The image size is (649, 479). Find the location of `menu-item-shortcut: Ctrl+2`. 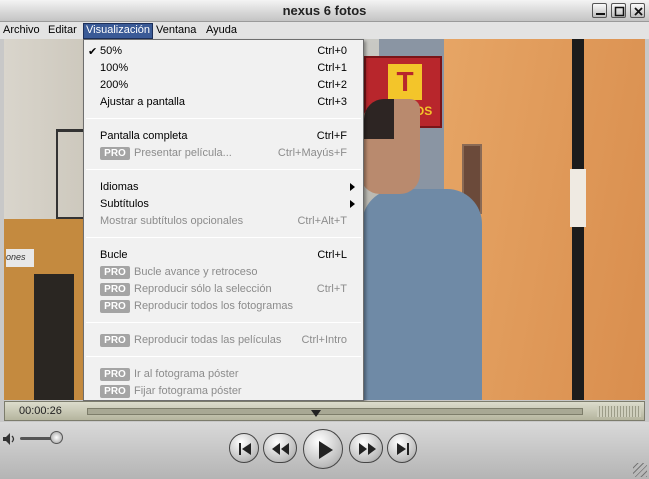

menu-item-shortcut: Ctrl+2 is located at coordinates (332, 85).